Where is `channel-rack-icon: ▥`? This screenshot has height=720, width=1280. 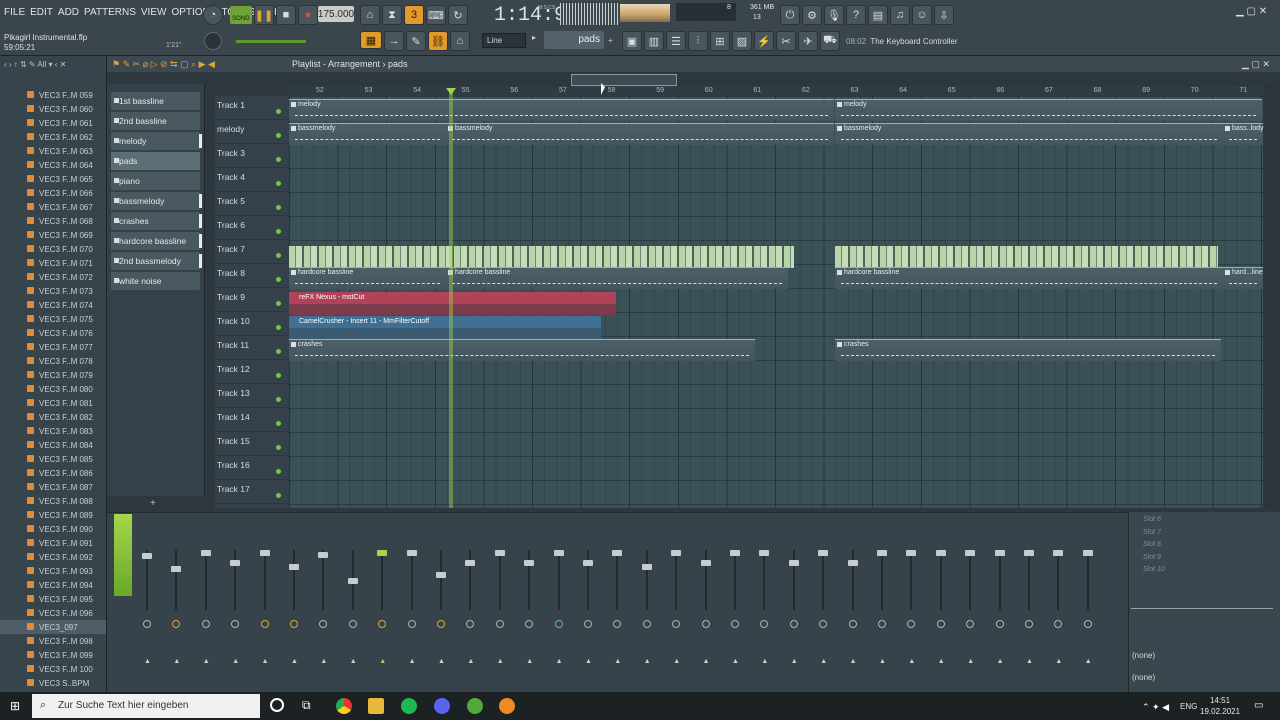
channel-rack-icon: ▥ is located at coordinates (654, 41).